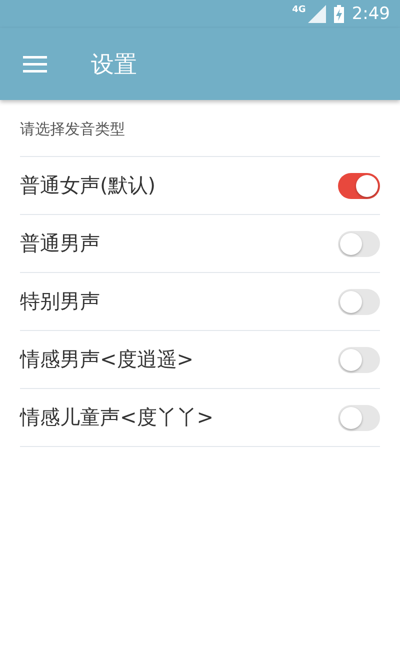  Describe the element at coordinates (200, 128) in the screenshot. I see `section-header: 请选择发音类型` at that location.